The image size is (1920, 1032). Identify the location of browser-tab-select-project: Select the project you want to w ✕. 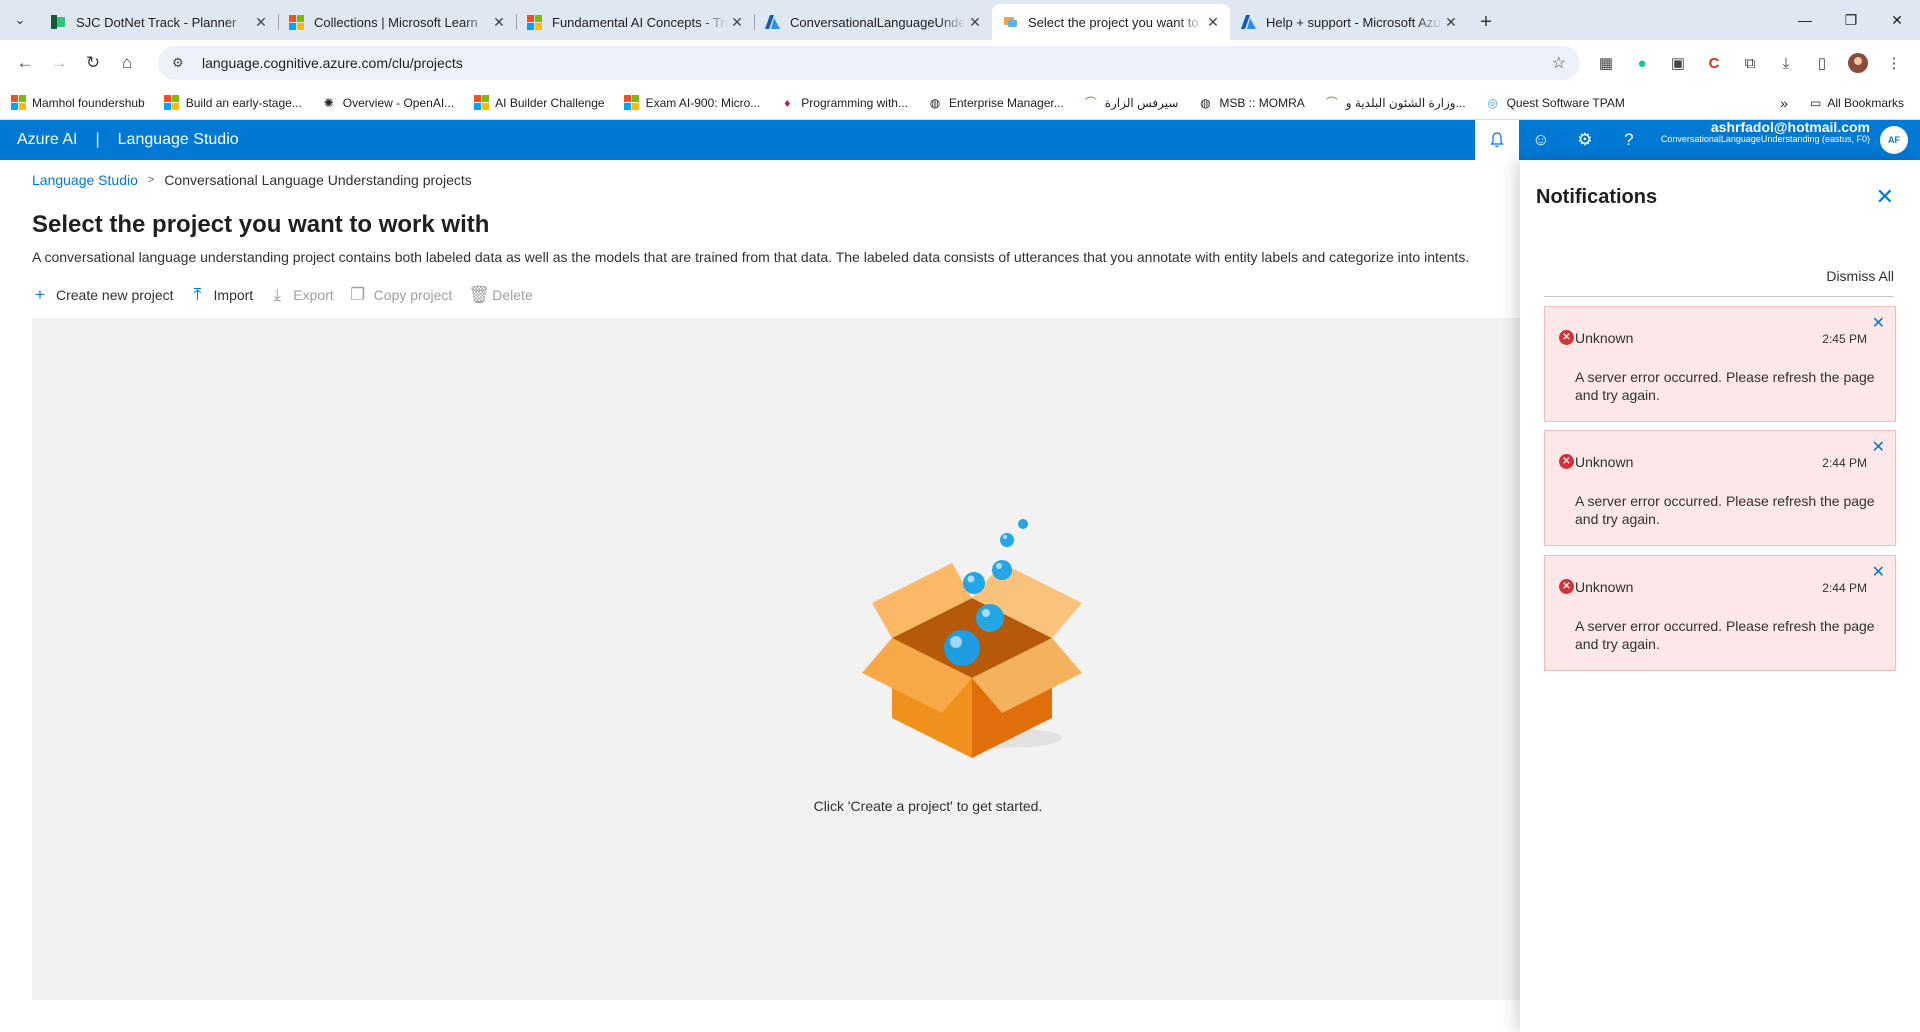
(1111, 22).